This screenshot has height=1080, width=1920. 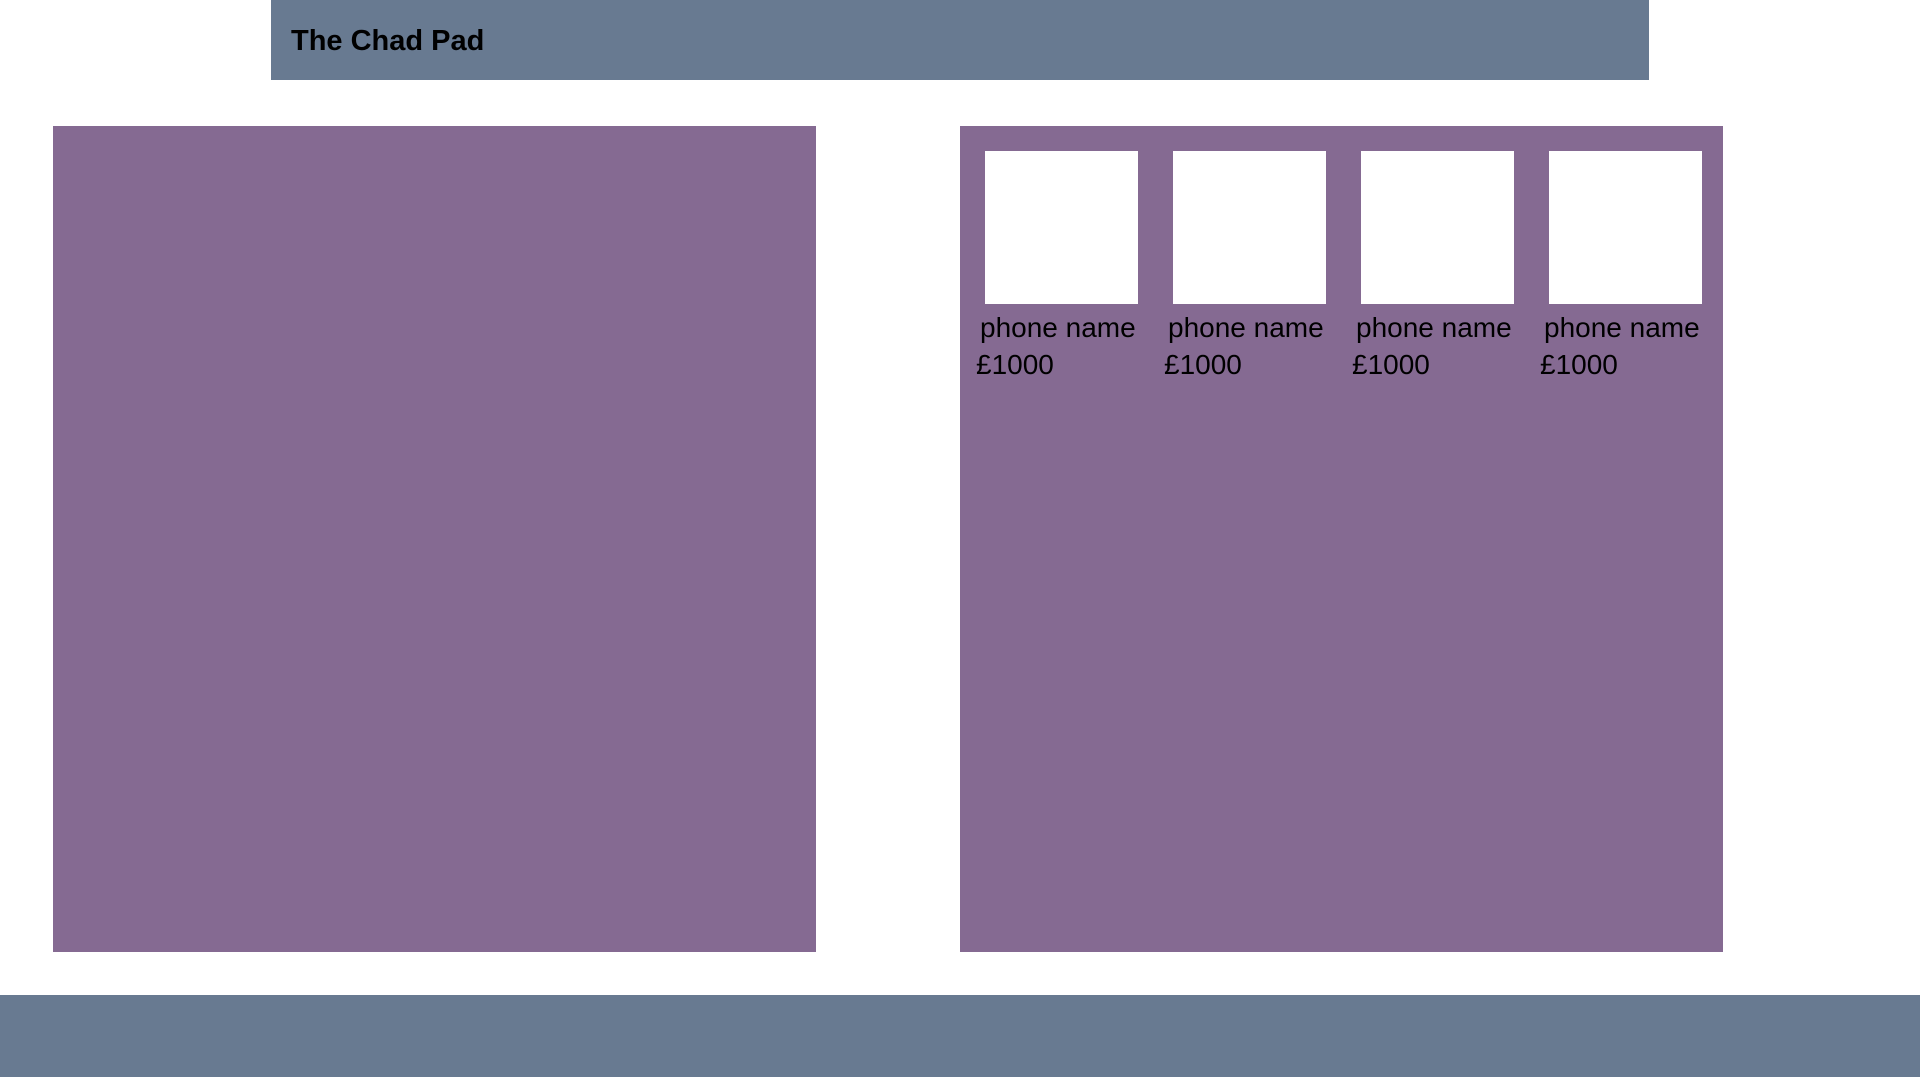 I want to click on site-header: The Chad Pad, so click(x=960, y=40).